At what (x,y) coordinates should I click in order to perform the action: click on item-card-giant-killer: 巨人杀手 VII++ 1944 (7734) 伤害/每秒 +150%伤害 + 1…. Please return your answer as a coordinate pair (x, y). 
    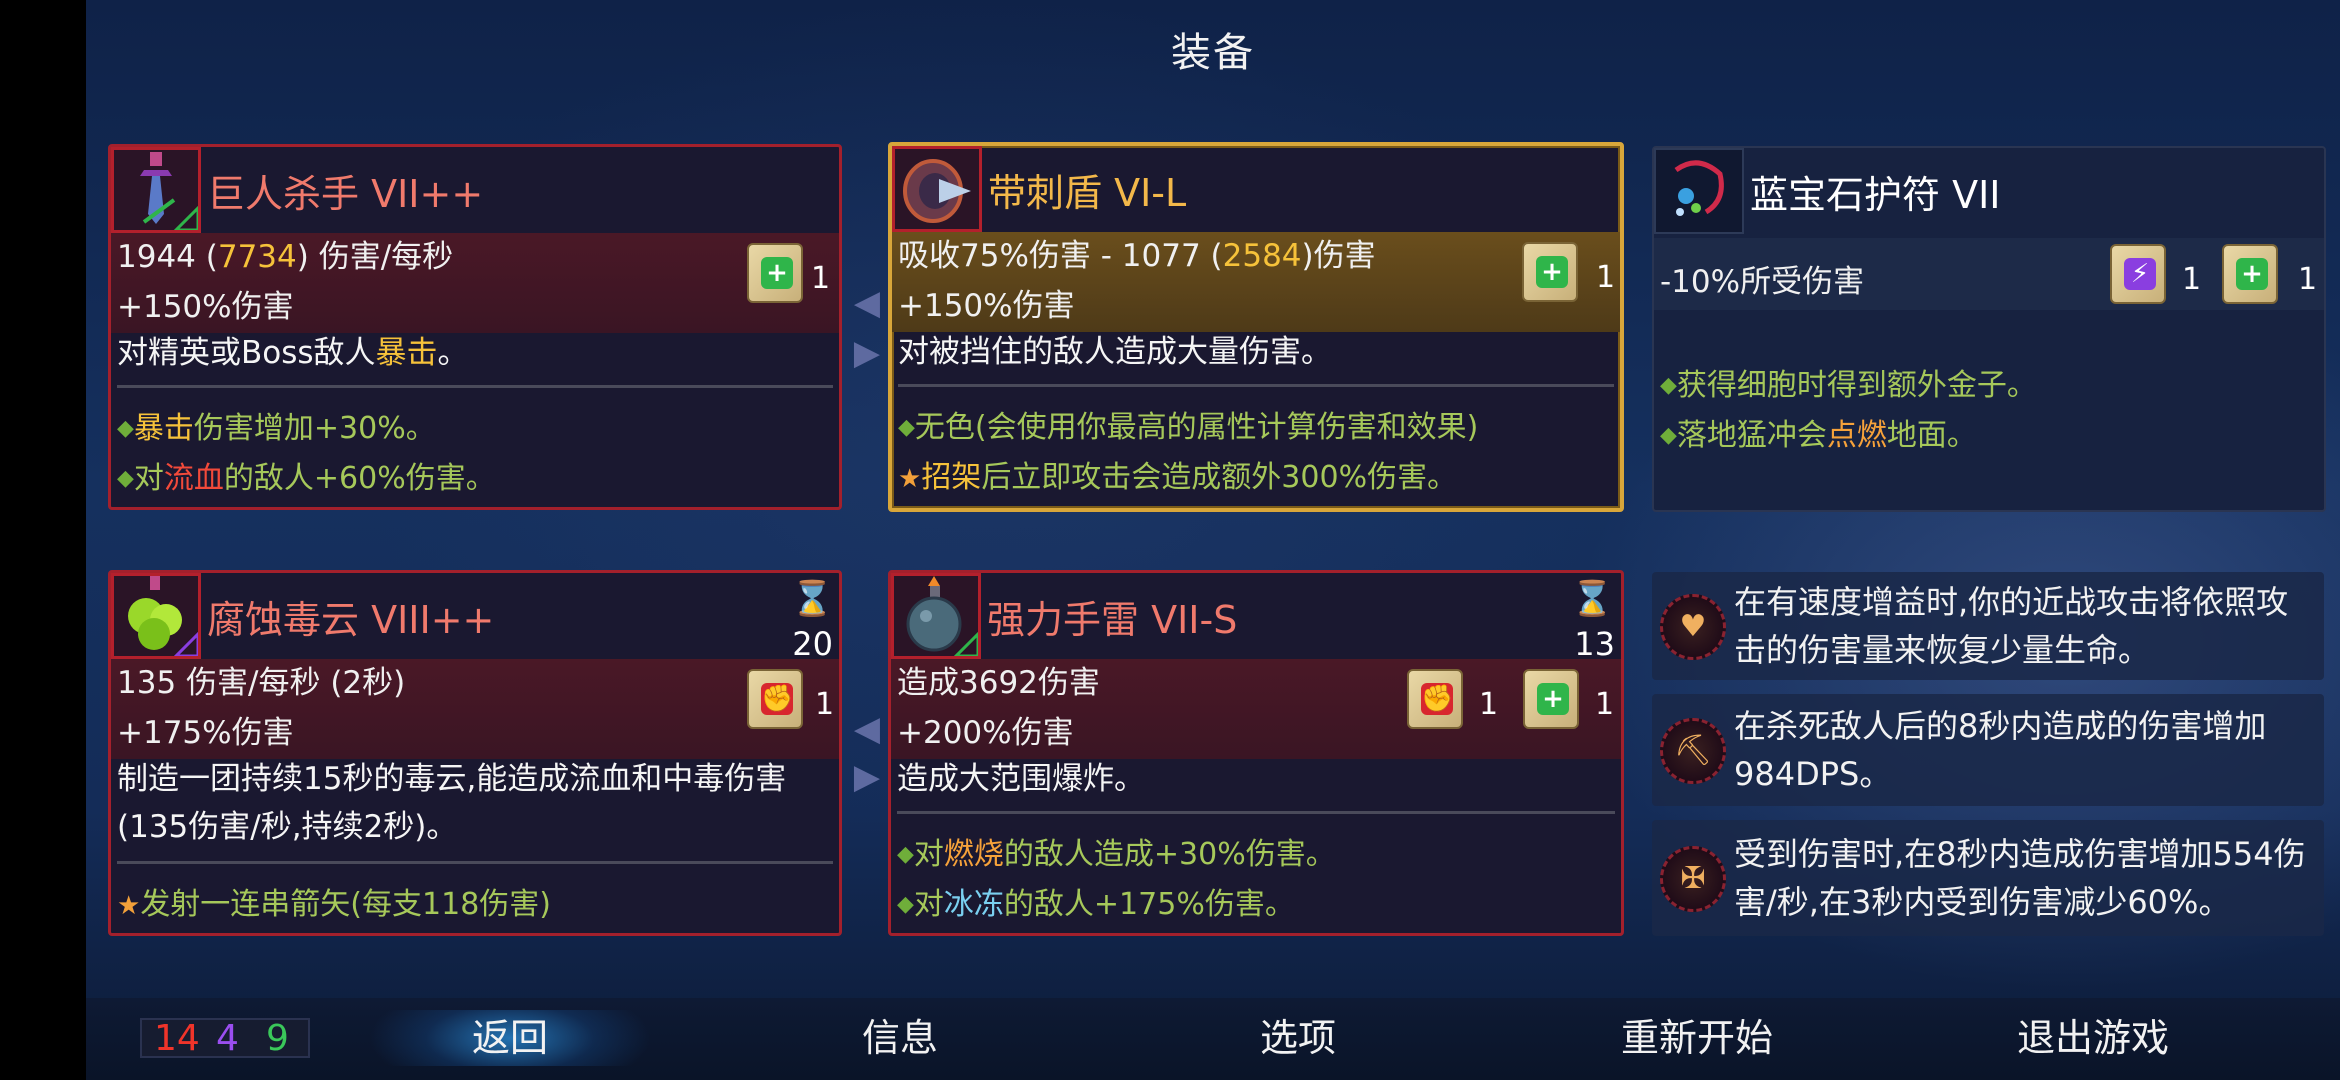
    Looking at the image, I should click on (475, 327).